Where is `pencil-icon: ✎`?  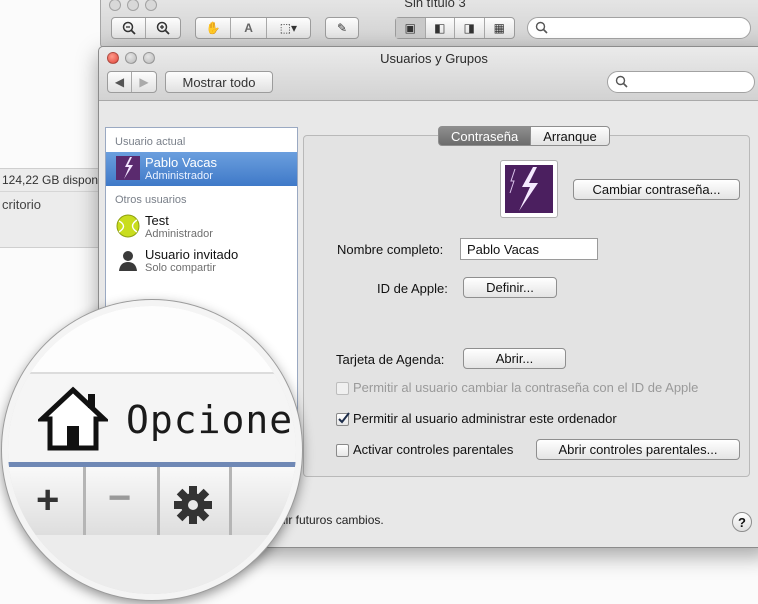 pencil-icon: ✎ is located at coordinates (342, 28).